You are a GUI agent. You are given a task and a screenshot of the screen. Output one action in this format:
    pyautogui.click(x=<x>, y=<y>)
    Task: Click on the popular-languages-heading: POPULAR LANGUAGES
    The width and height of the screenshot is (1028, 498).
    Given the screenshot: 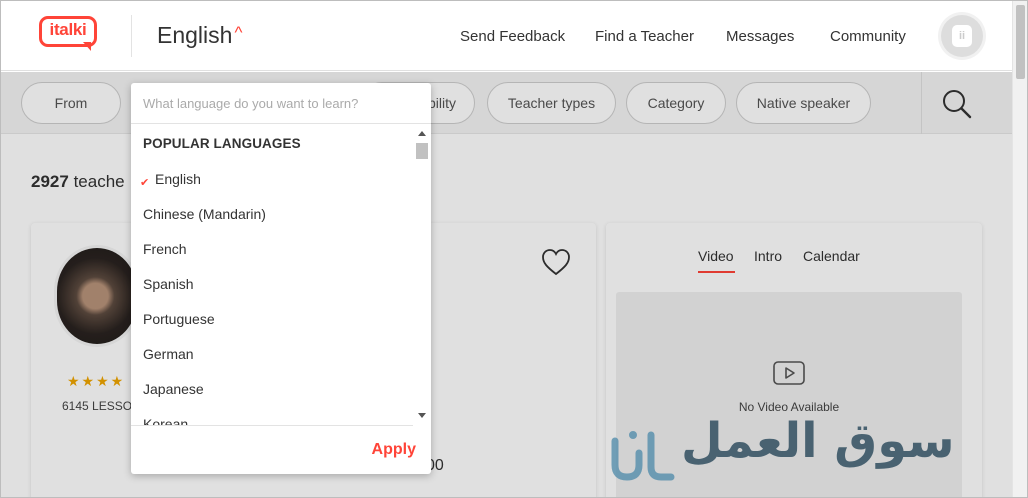 What is the action you would take?
    pyautogui.click(x=222, y=143)
    